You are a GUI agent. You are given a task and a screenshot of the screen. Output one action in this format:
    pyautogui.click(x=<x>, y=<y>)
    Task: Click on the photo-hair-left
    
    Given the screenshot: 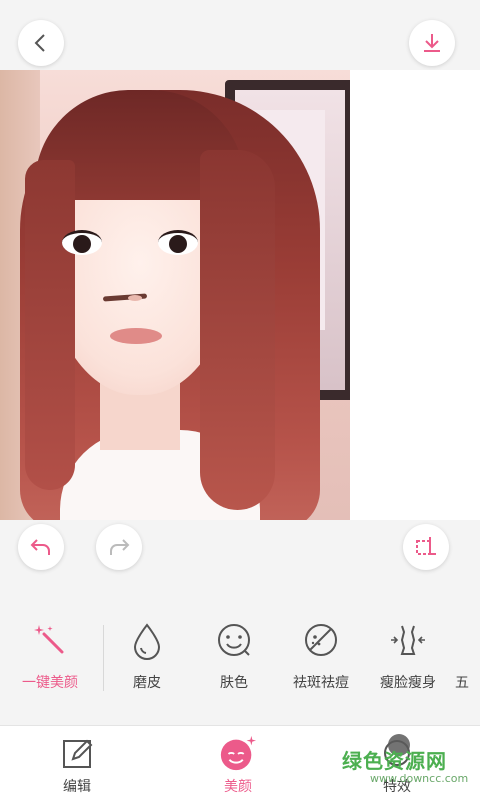 What is the action you would take?
    pyautogui.click(x=50, y=325)
    